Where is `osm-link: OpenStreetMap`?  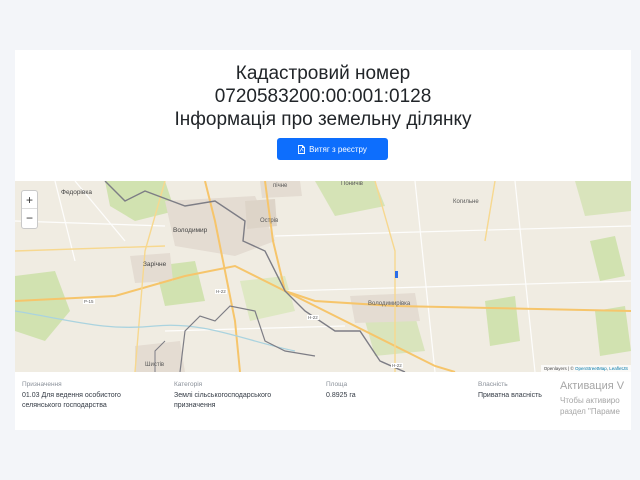
osm-link: OpenStreetMap is located at coordinates (591, 368).